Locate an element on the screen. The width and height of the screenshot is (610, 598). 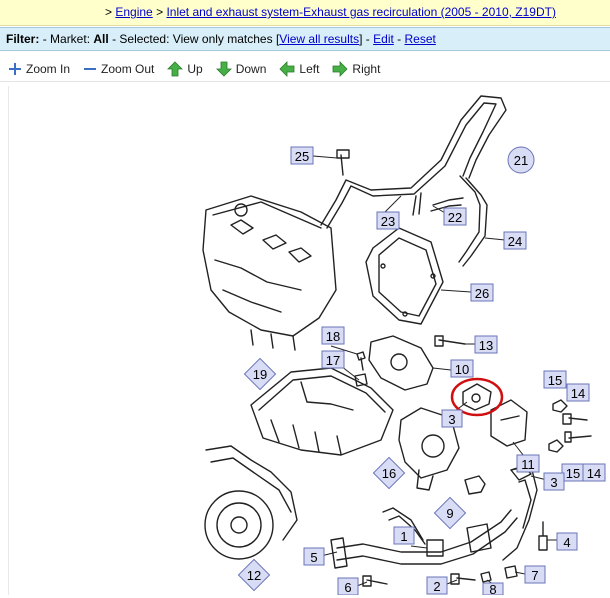
callout-25: 25 is located at coordinates (302, 155).